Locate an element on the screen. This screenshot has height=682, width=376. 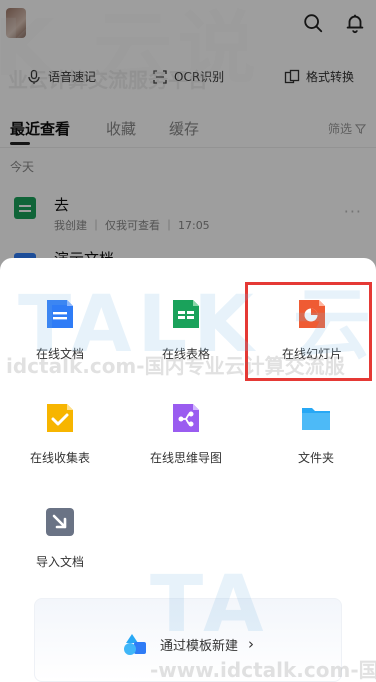
item-label: 导入文档 is located at coordinates (59, 562).